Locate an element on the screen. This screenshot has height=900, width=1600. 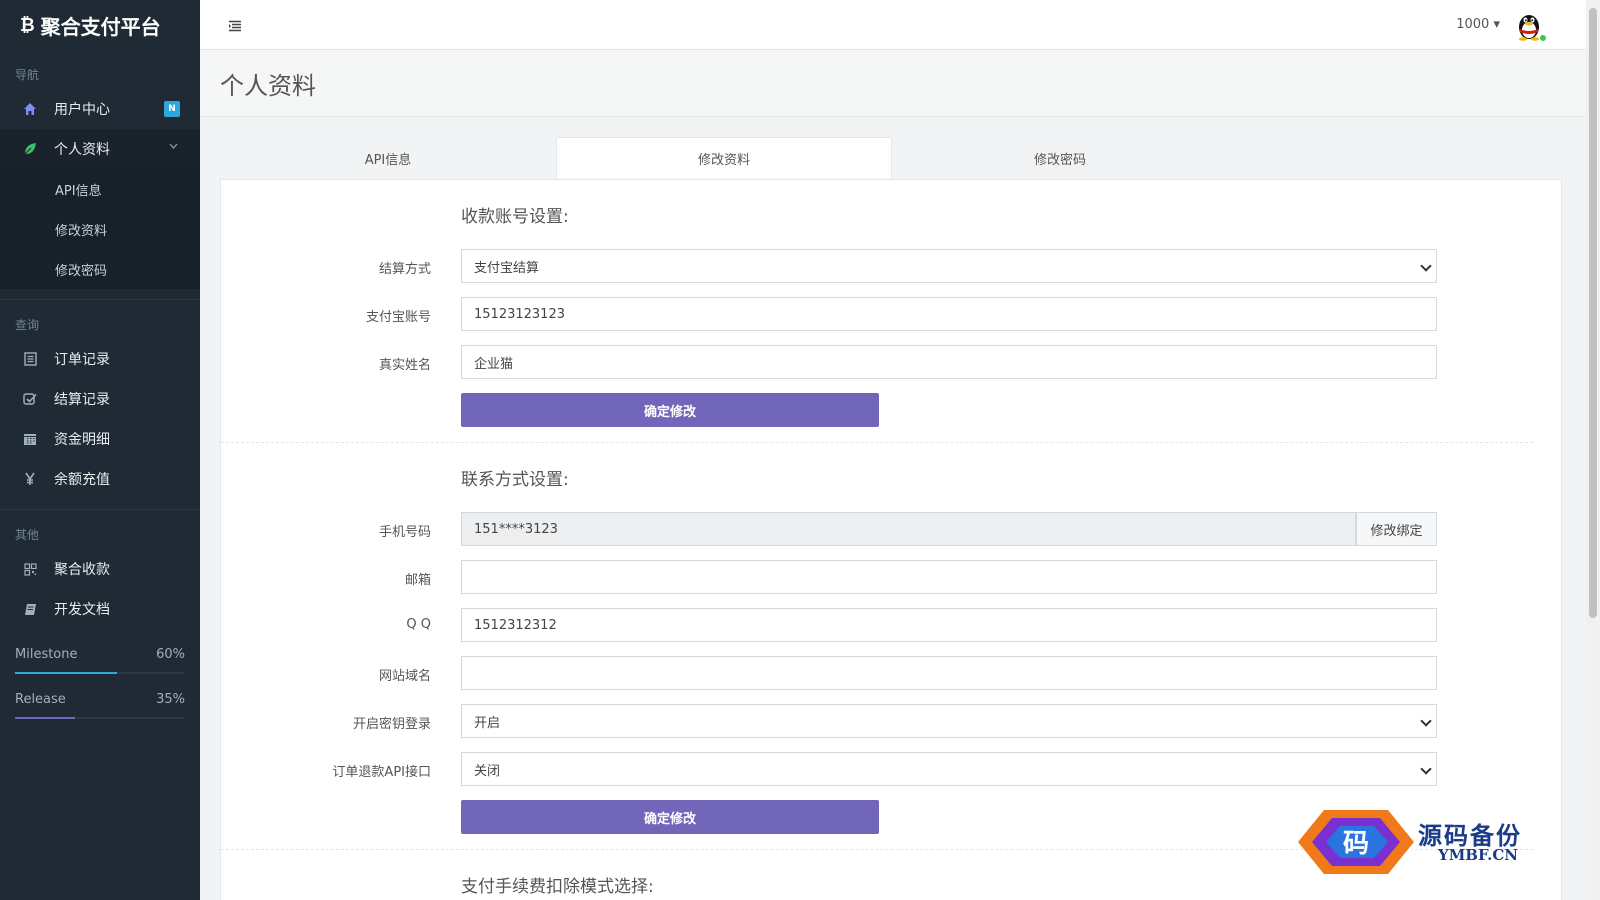
section-title-contact: 联系方式设置: is located at coordinates (515, 480).